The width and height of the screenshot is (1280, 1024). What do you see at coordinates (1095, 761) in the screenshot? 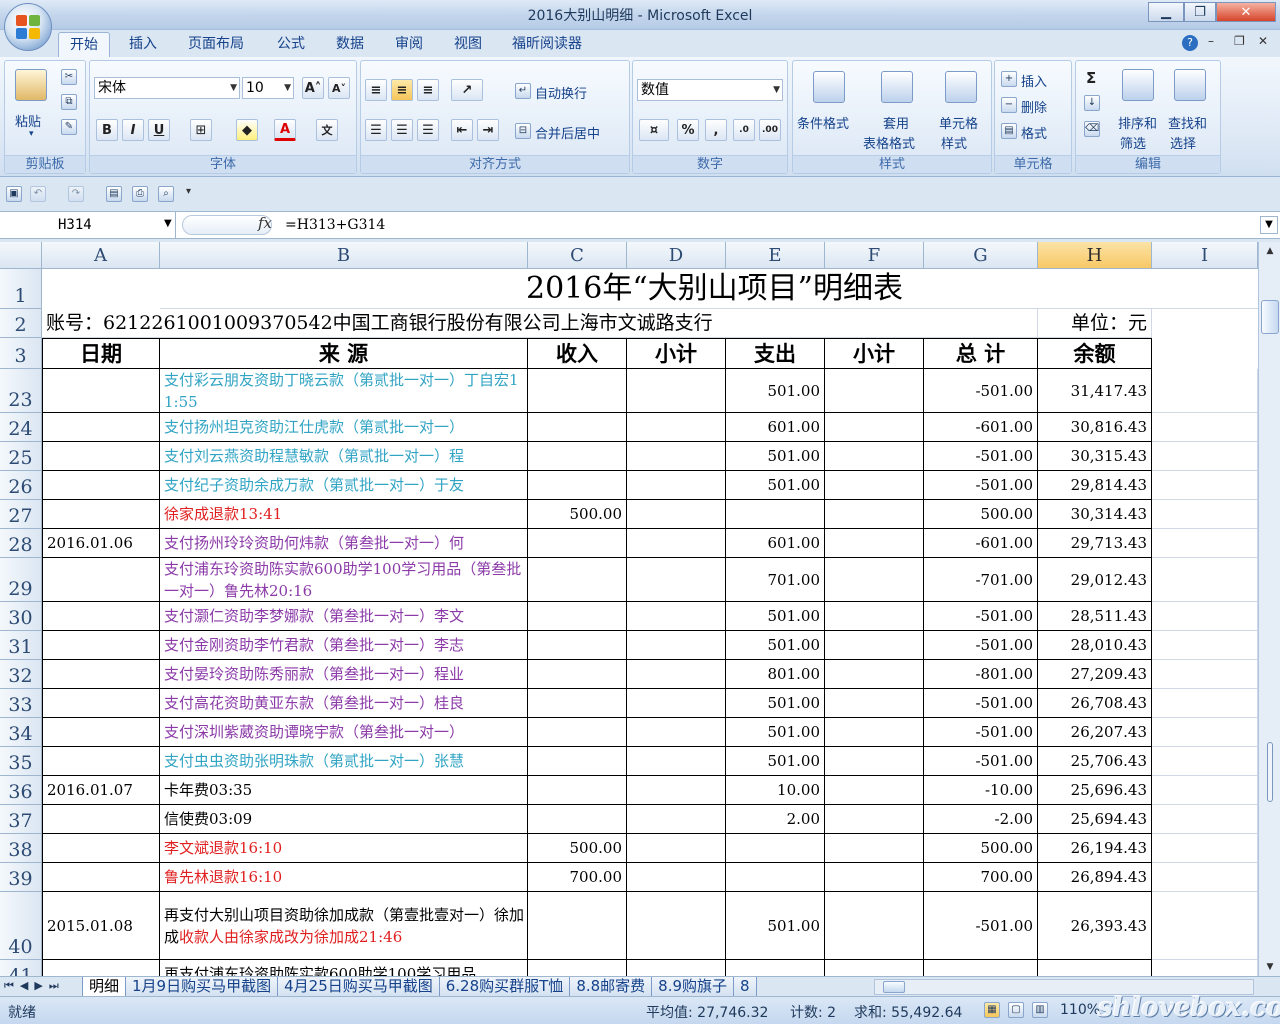
I see `cell-balance: 25,706.43` at bounding box center [1095, 761].